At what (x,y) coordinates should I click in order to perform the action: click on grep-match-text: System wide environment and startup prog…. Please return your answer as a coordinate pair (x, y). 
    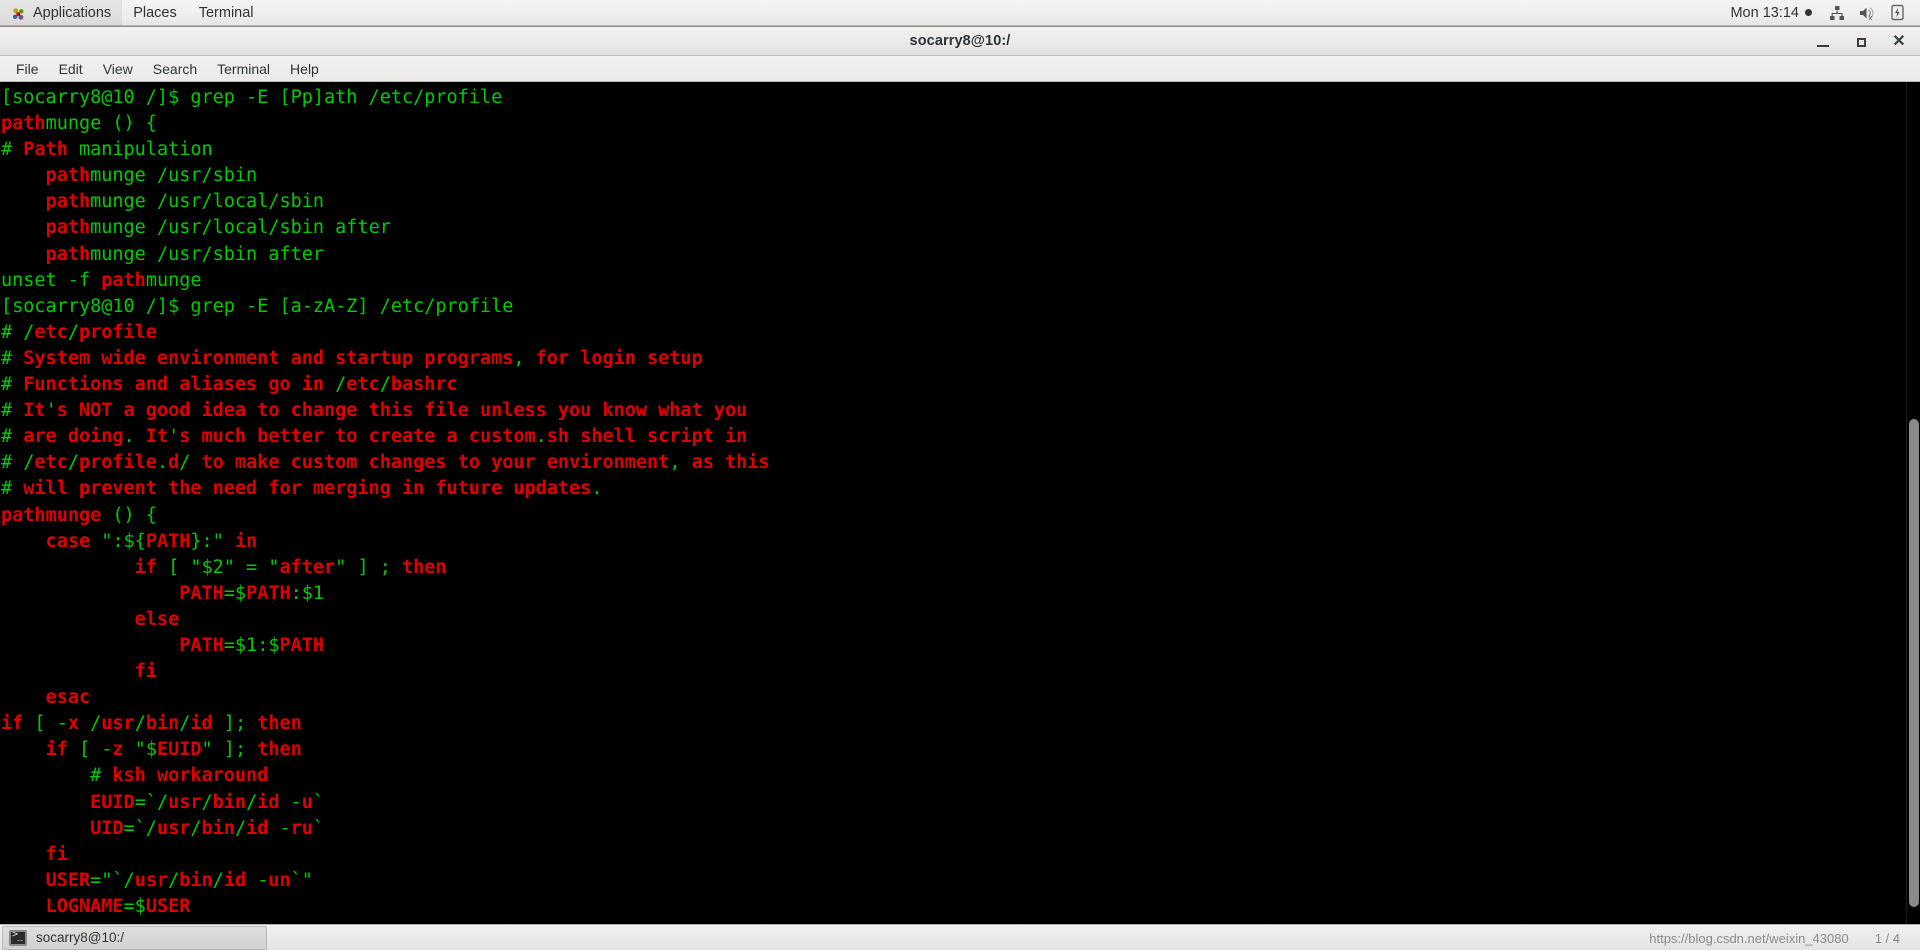
    Looking at the image, I should click on (268, 358).